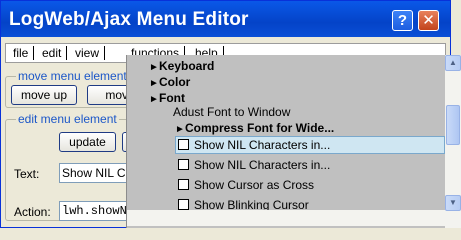 This screenshot has width=461, height=240. I want to click on menu-item-label: Keyboard, so click(187, 66).